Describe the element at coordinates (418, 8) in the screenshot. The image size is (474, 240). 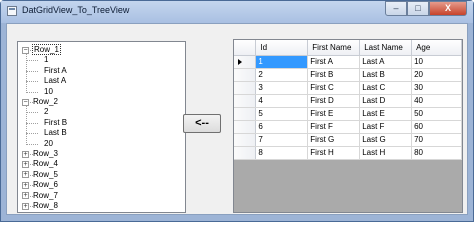
I see `maximize-button: □` at that location.